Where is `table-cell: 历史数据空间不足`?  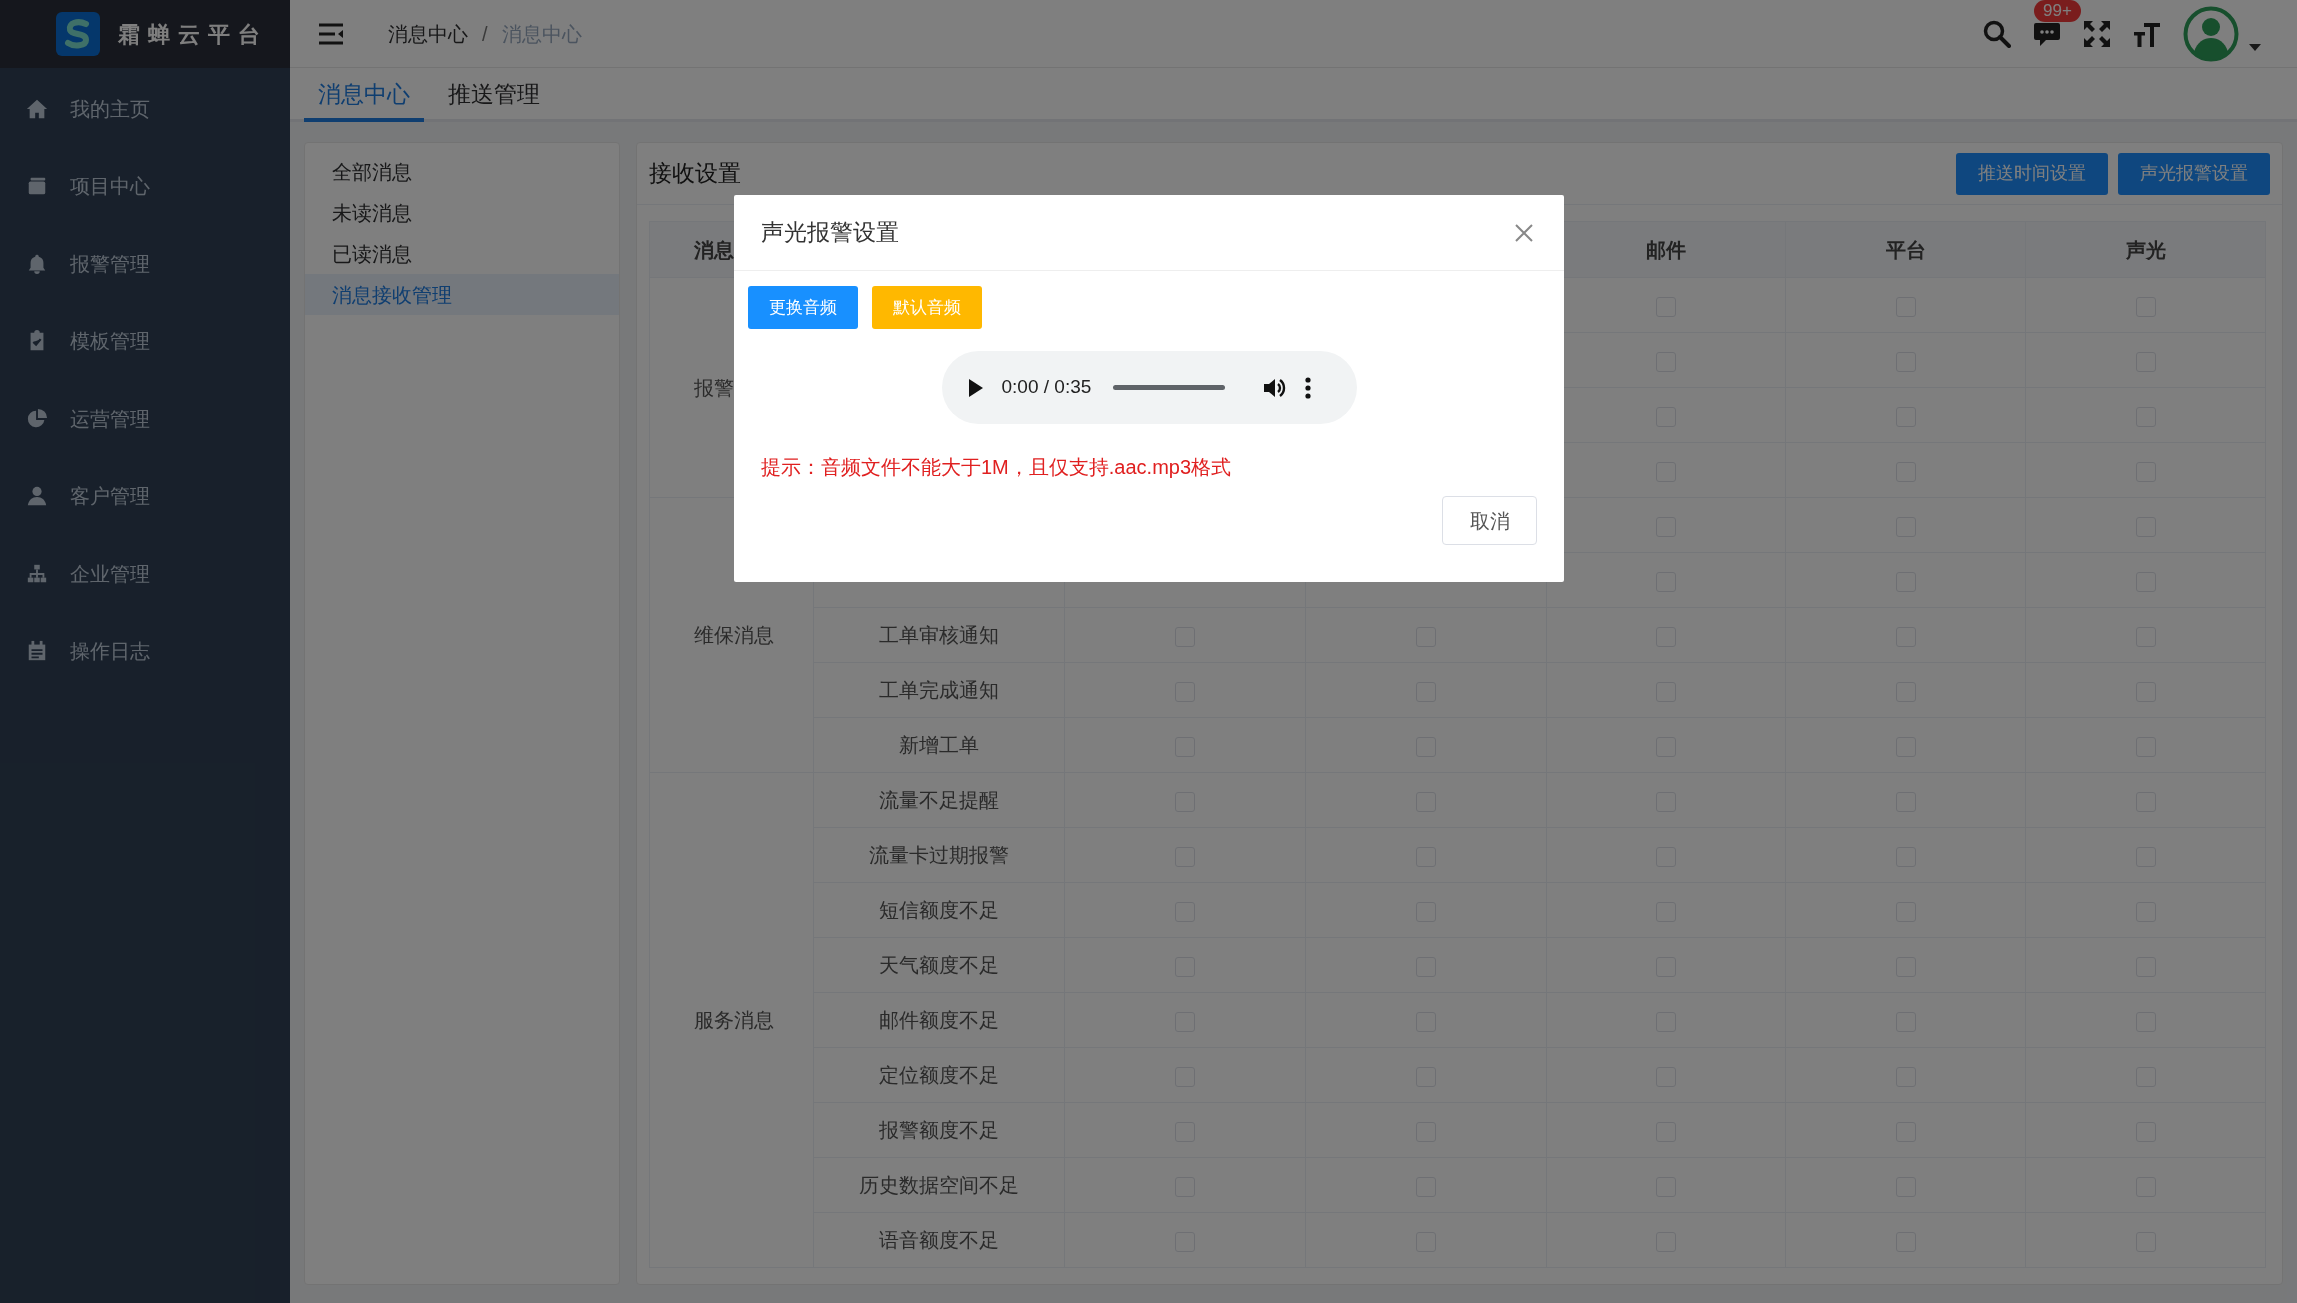 table-cell: 历史数据空间不足 is located at coordinates (939, 1185).